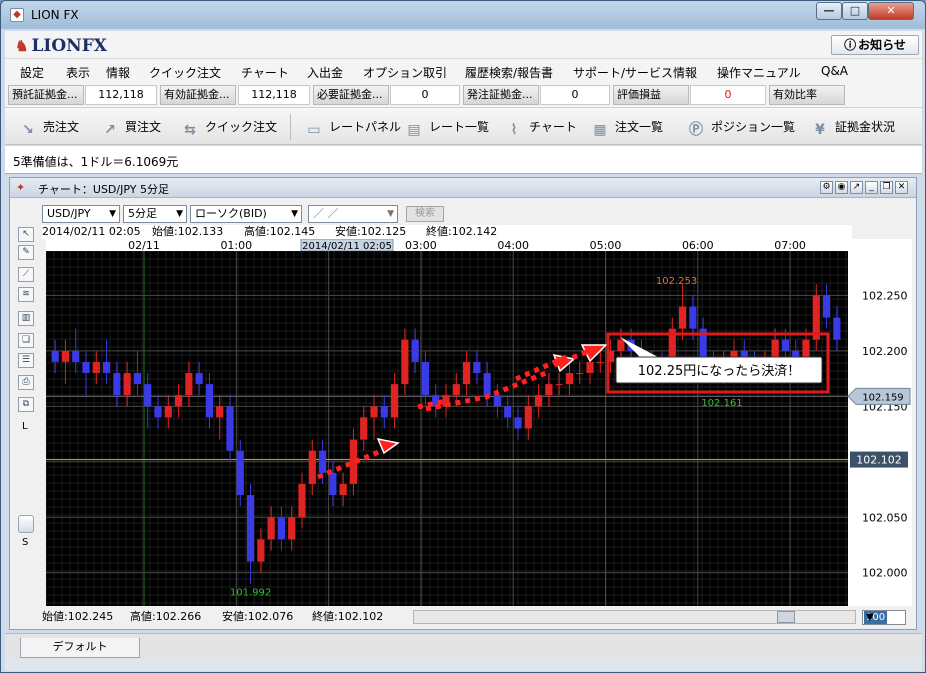 Image resolution: width=926 pixels, height=673 pixels. What do you see at coordinates (96, 162) in the screenshot?
I see `ticker-text: 5準備値は、1ドル＝6.1069元` at bounding box center [96, 162].